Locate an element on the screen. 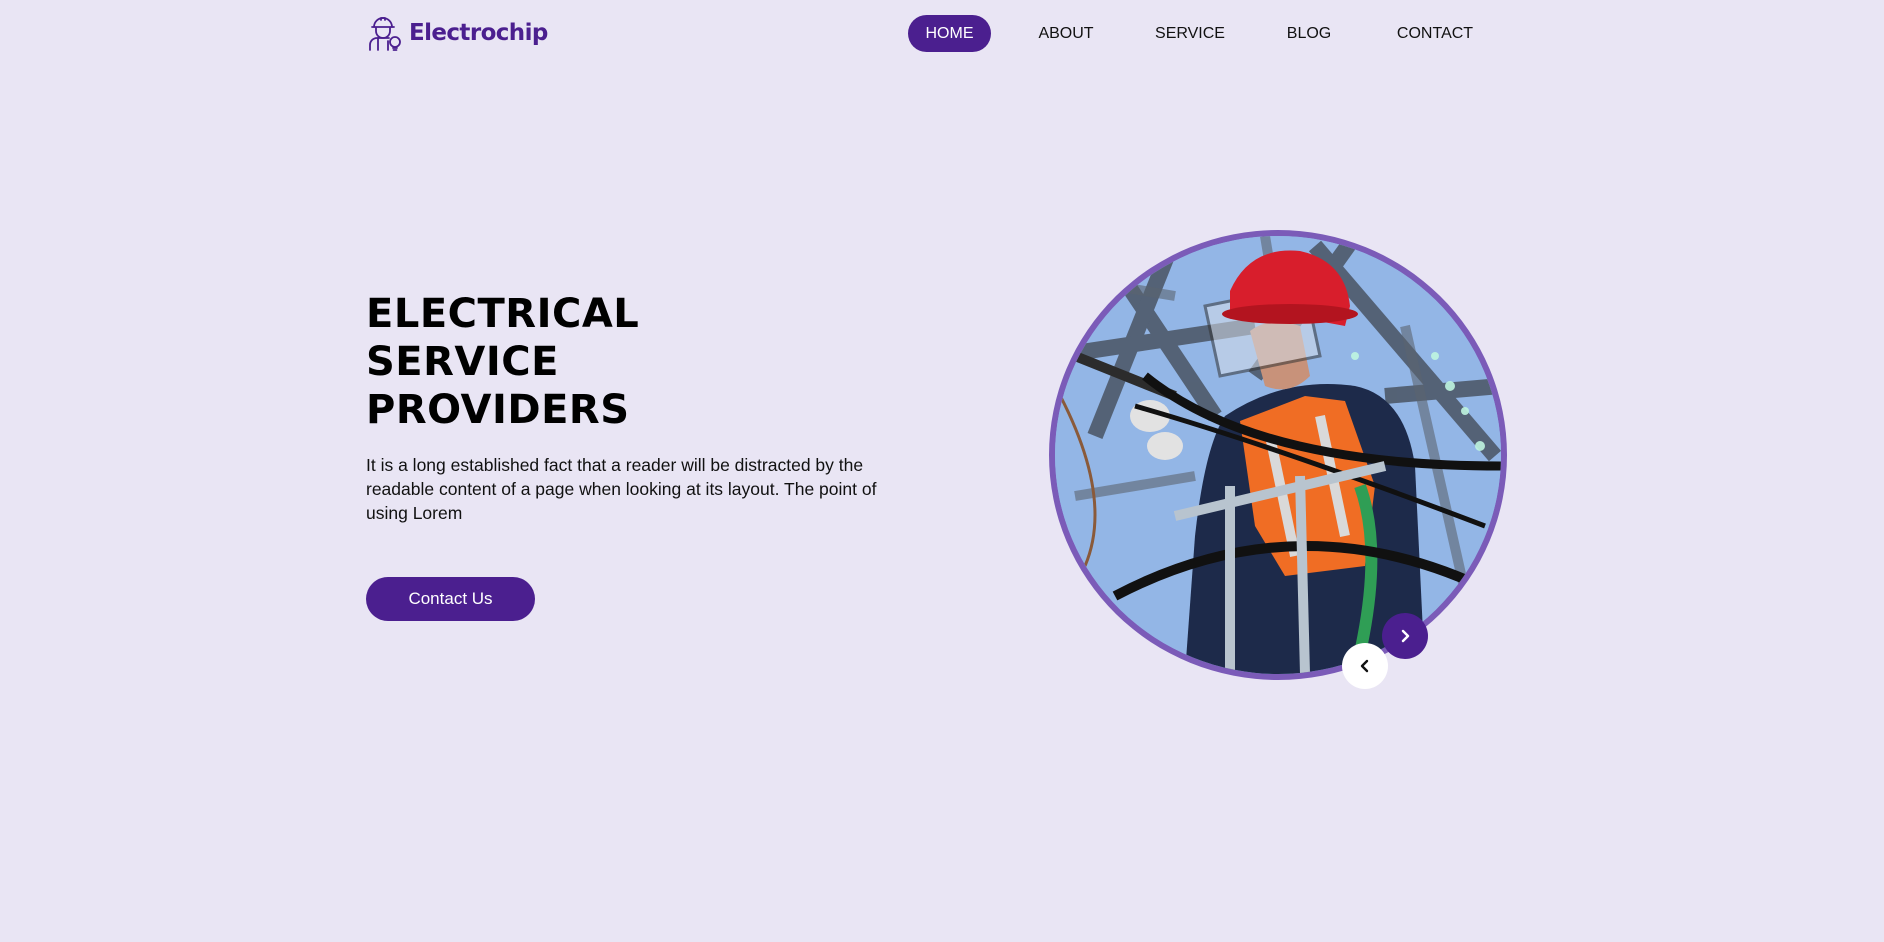 Image resolution: width=1884 pixels, height=942 pixels. electrician-photo is located at coordinates (1278, 455).